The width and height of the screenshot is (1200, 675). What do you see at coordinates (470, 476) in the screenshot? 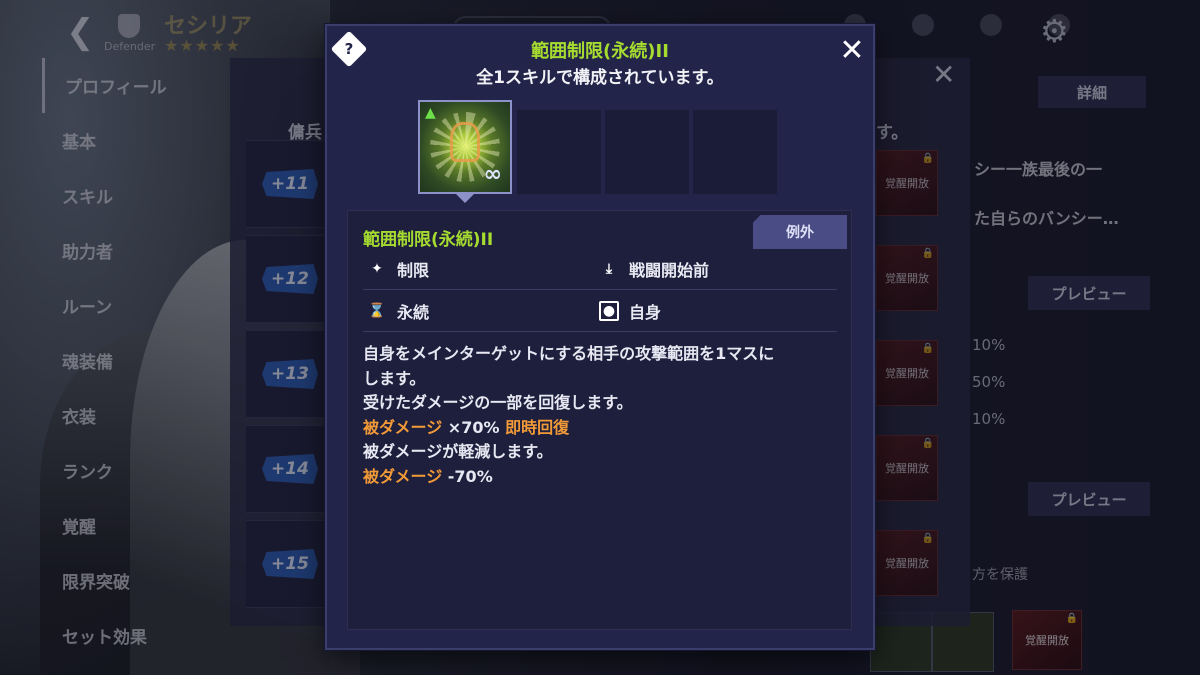
I see `value-text: -70%` at bounding box center [470, 476].